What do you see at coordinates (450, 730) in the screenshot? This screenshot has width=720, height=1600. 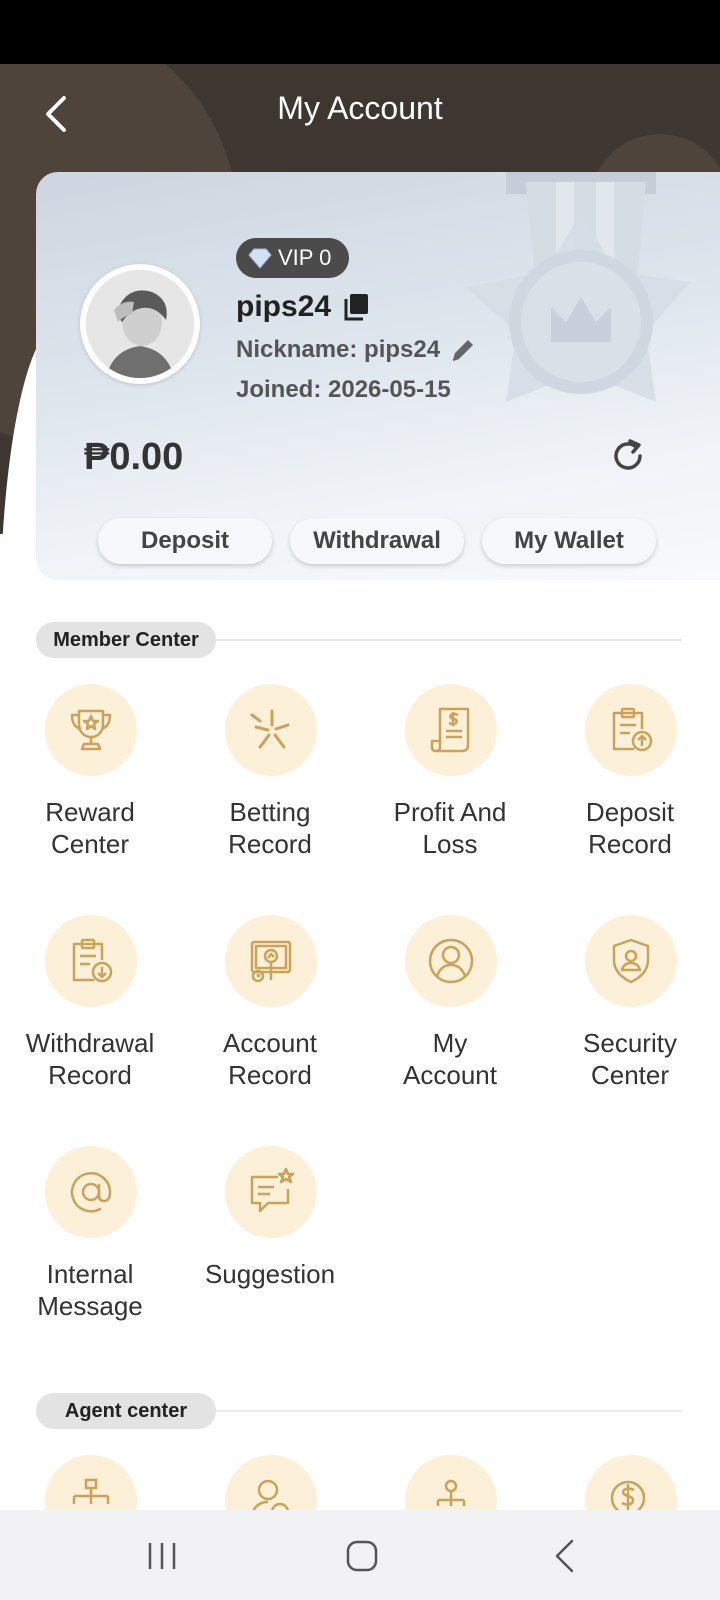 I see `receipt-dollar-icon` at bounding box center [450, 730].